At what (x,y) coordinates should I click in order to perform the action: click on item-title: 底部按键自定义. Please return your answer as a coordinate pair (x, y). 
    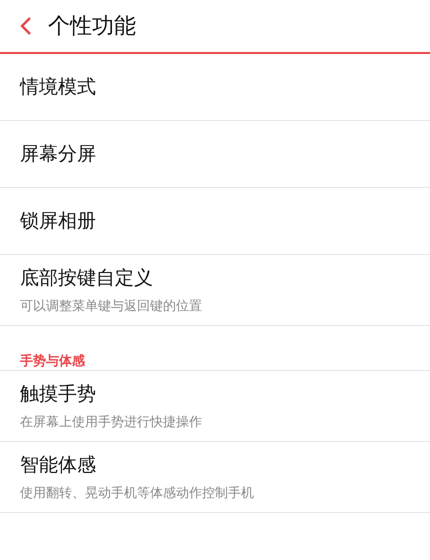
    Looking at the image, I should click on (86, 278).